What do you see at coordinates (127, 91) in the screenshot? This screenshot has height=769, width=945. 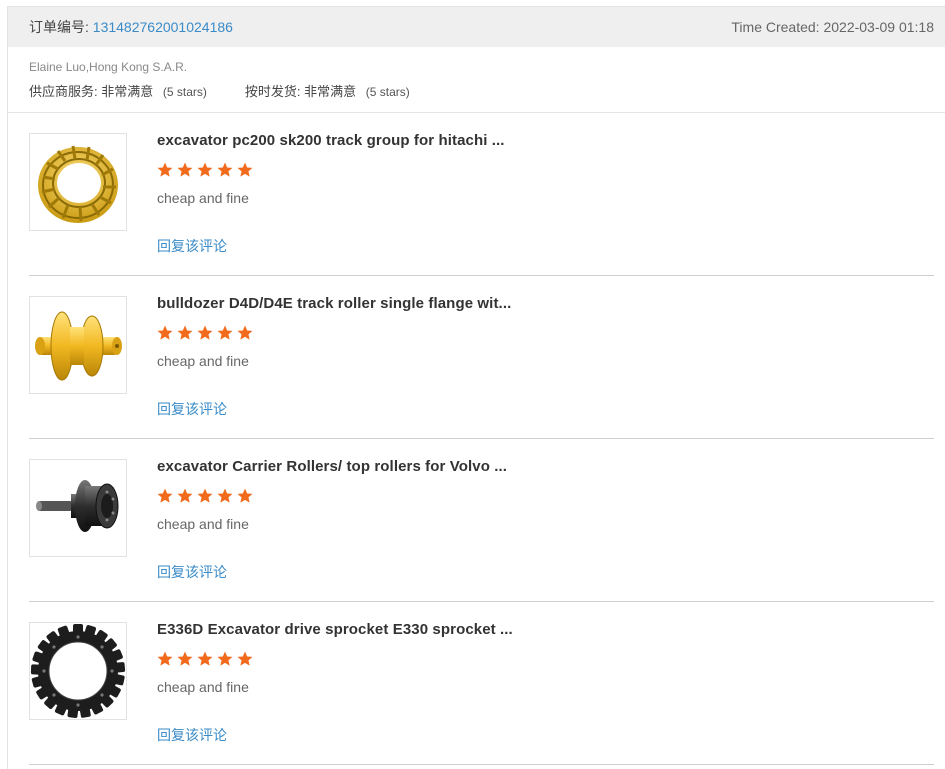 I see `supplier-service-value: 非常满意` at bounding box center [127, 91].